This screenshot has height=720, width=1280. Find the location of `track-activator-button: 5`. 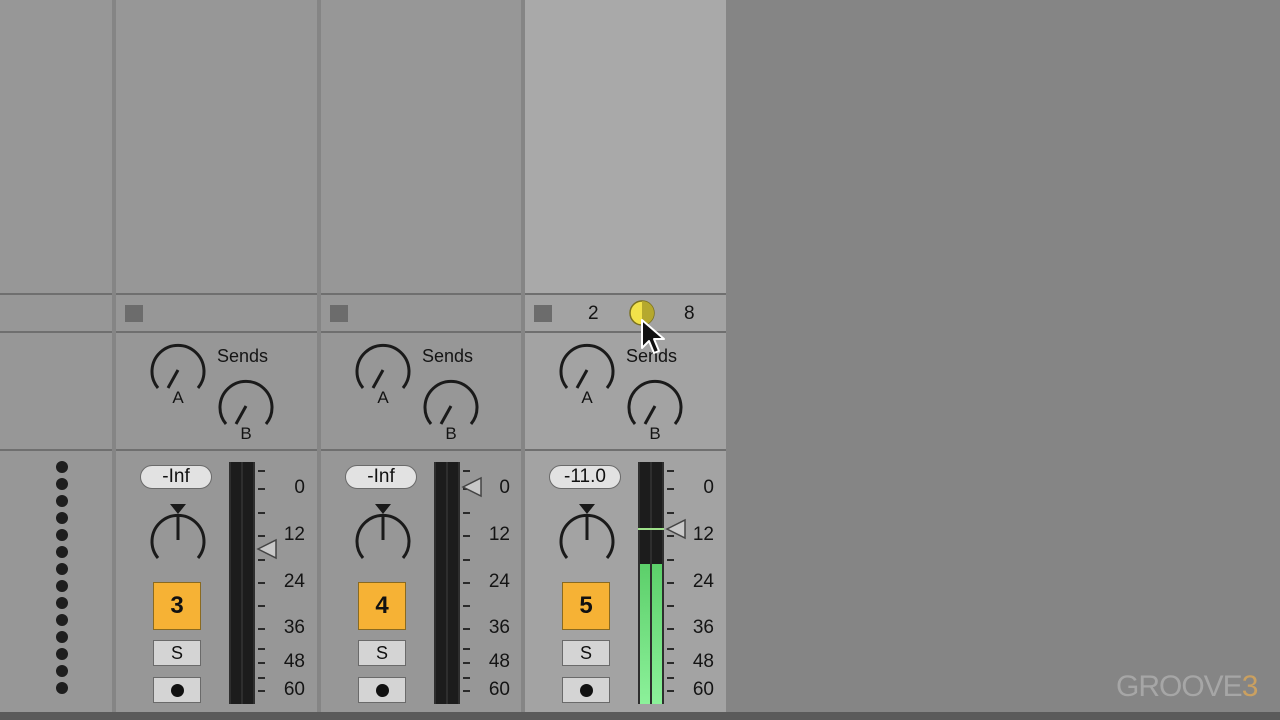

track-activator-button: 5 is located at coordinates (586, 606).